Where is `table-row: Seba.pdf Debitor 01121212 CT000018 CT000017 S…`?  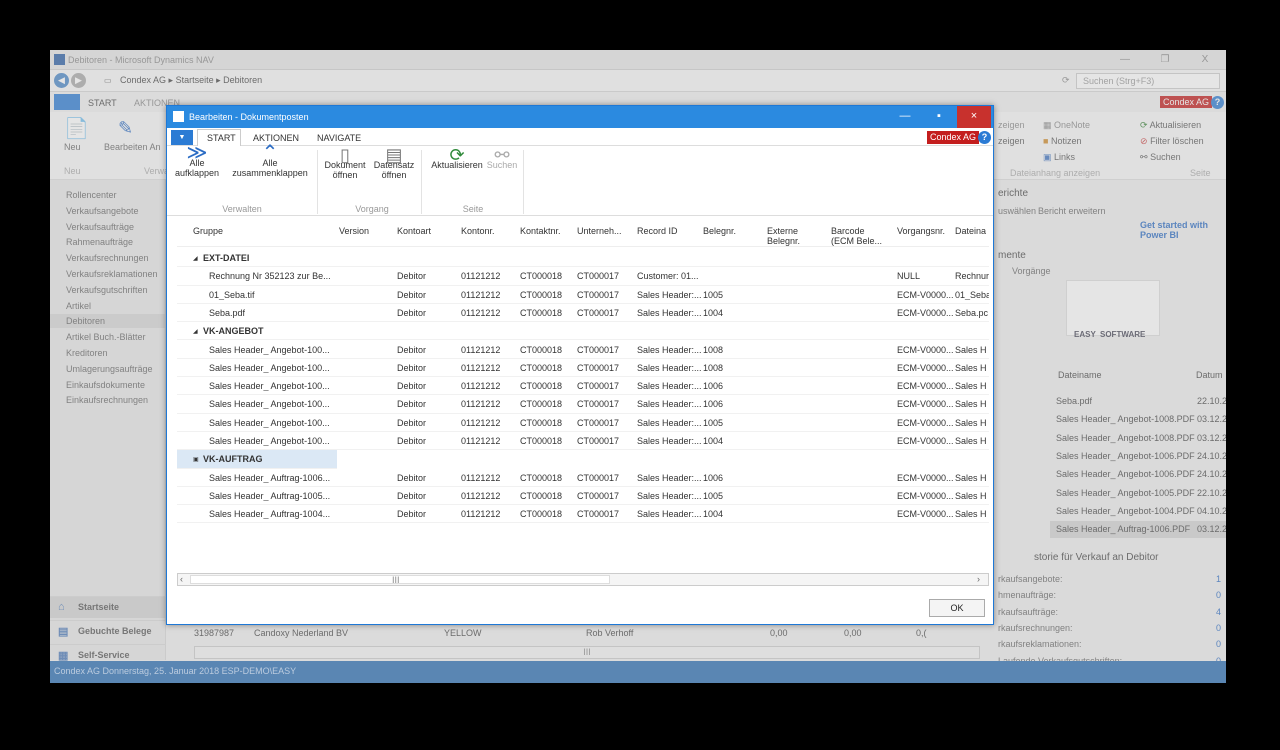 table-row: Seba.pdf Debitor 01121212 CT000018 CT000017 S… is located at coordinates (583, 313).